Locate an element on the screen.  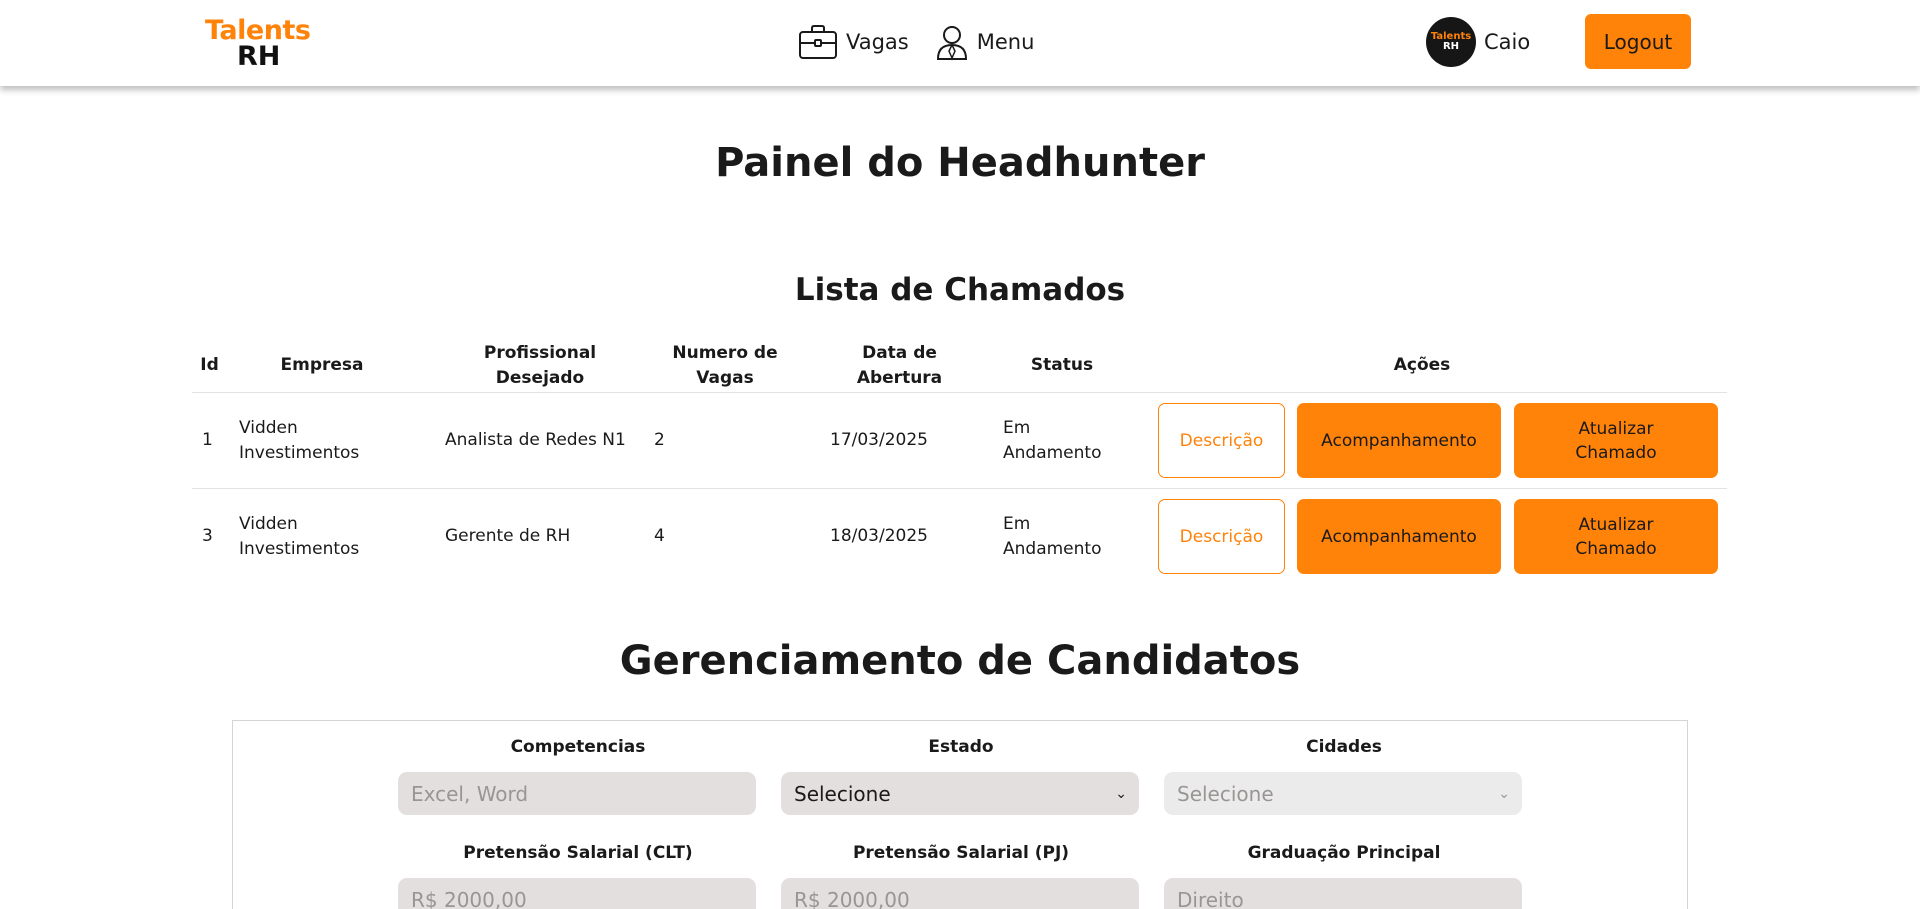
cell-profissional: Analista de Redes N1 is located at coordinates (535, 440).